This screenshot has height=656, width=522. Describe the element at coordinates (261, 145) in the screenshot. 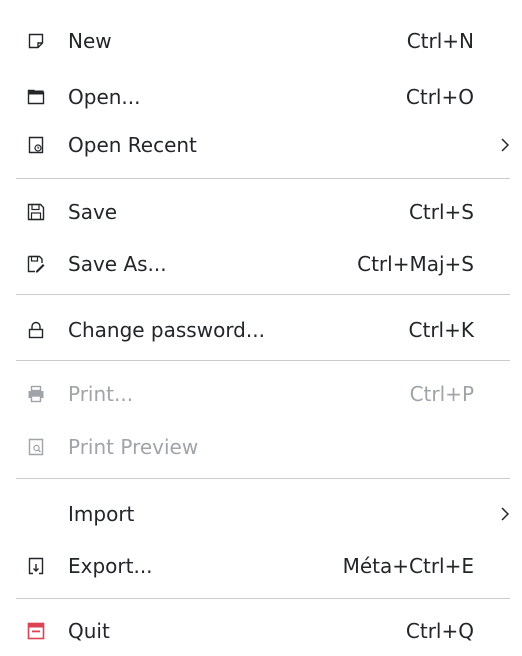

I see `menu-item-open-recent: Open Recent` at that location.